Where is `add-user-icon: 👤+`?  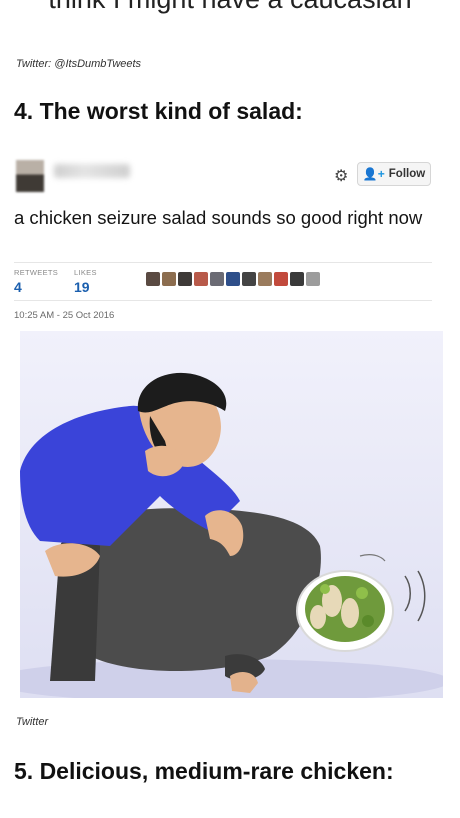 add-user-icon: 👤+ is located at coordinates (373, 174).